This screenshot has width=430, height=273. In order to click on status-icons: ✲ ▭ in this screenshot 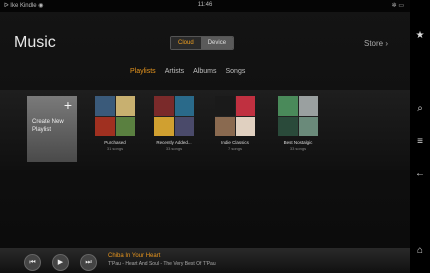, I will do `click(397, 6)`.